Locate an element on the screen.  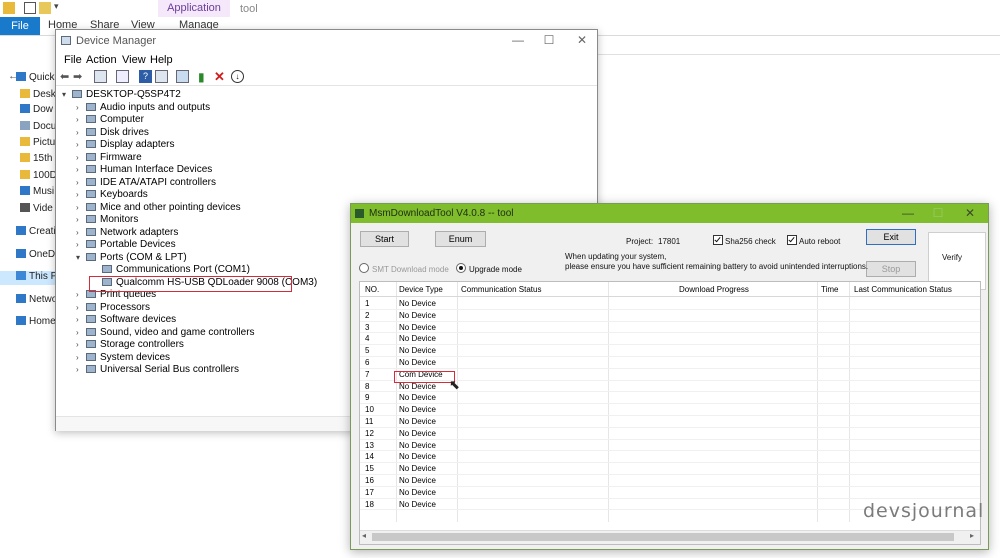
disable-device-icon: ↓ is located at coordinates (237, 76).